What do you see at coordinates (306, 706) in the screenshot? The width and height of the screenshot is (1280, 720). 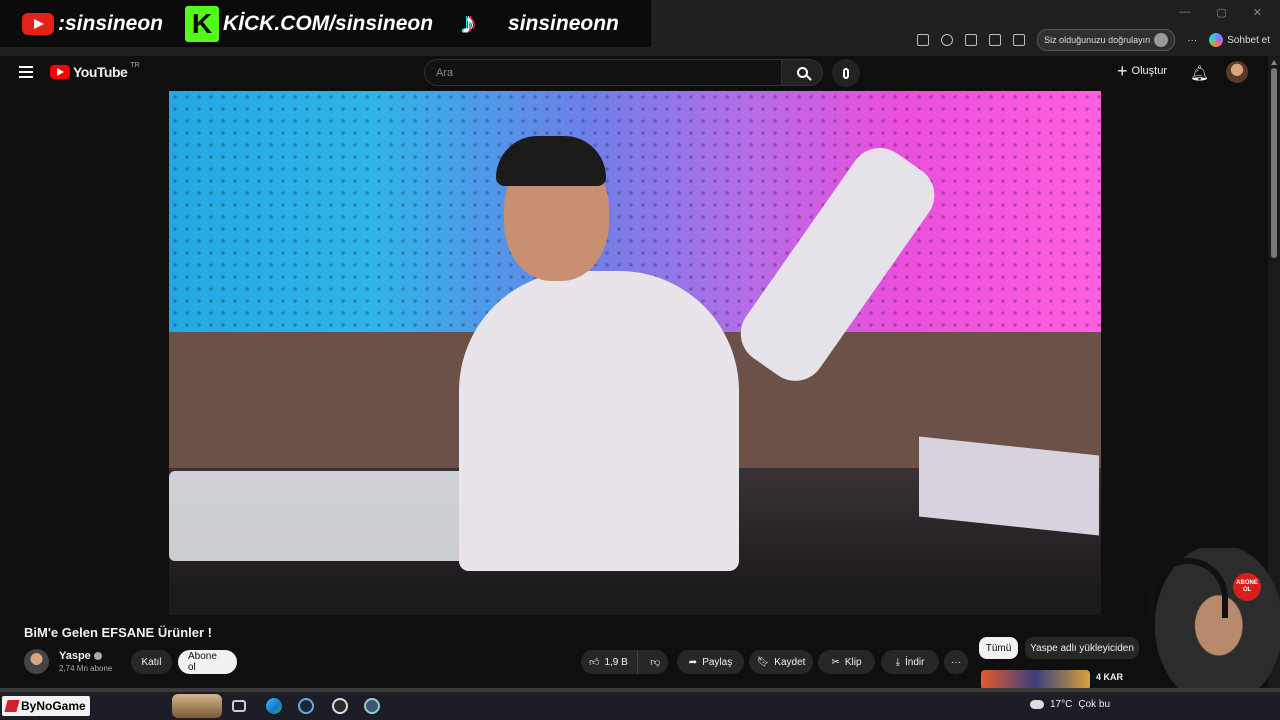 I see `steam-icon` at bounding box center [306, 706].